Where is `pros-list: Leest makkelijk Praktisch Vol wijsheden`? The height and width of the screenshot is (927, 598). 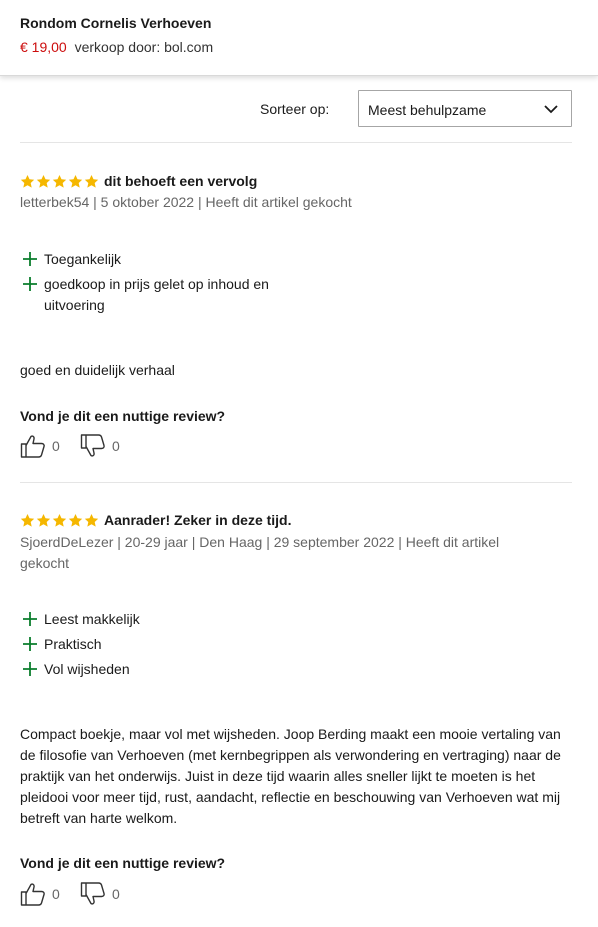
pros-list: Leest makkelijk Praktisch Vol wijsheden is located at coordinates (170, 646).